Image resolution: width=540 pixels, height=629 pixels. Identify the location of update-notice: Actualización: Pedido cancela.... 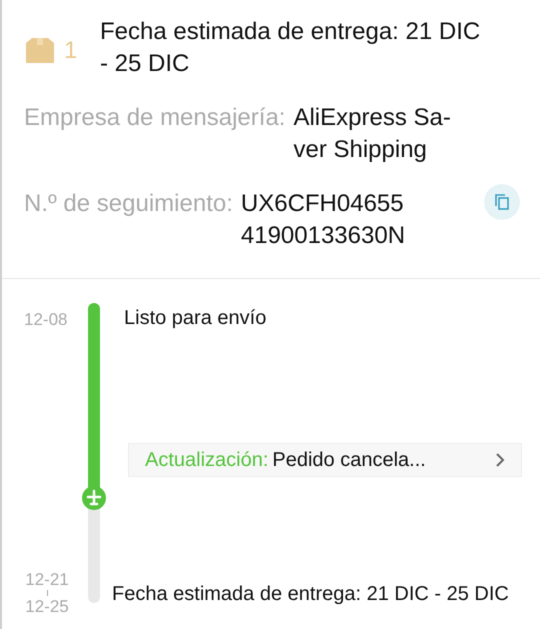
(325, 460).